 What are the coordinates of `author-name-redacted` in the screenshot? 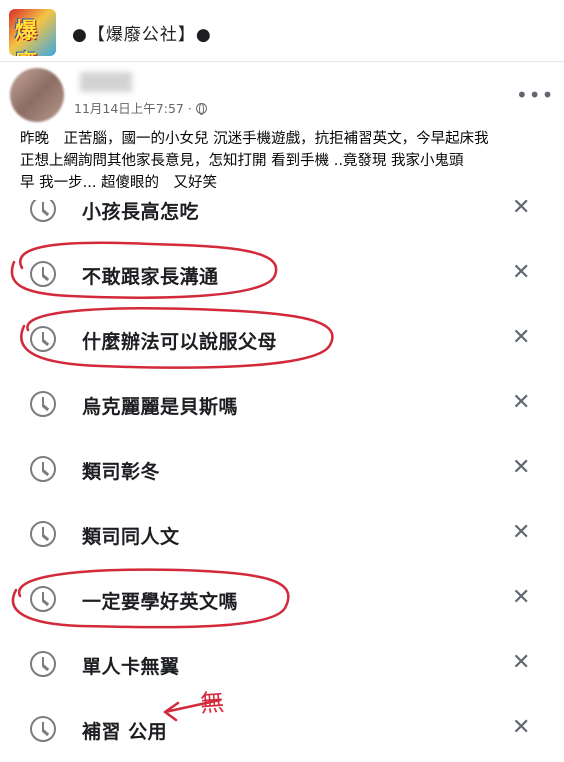 It's located at (106, 82).